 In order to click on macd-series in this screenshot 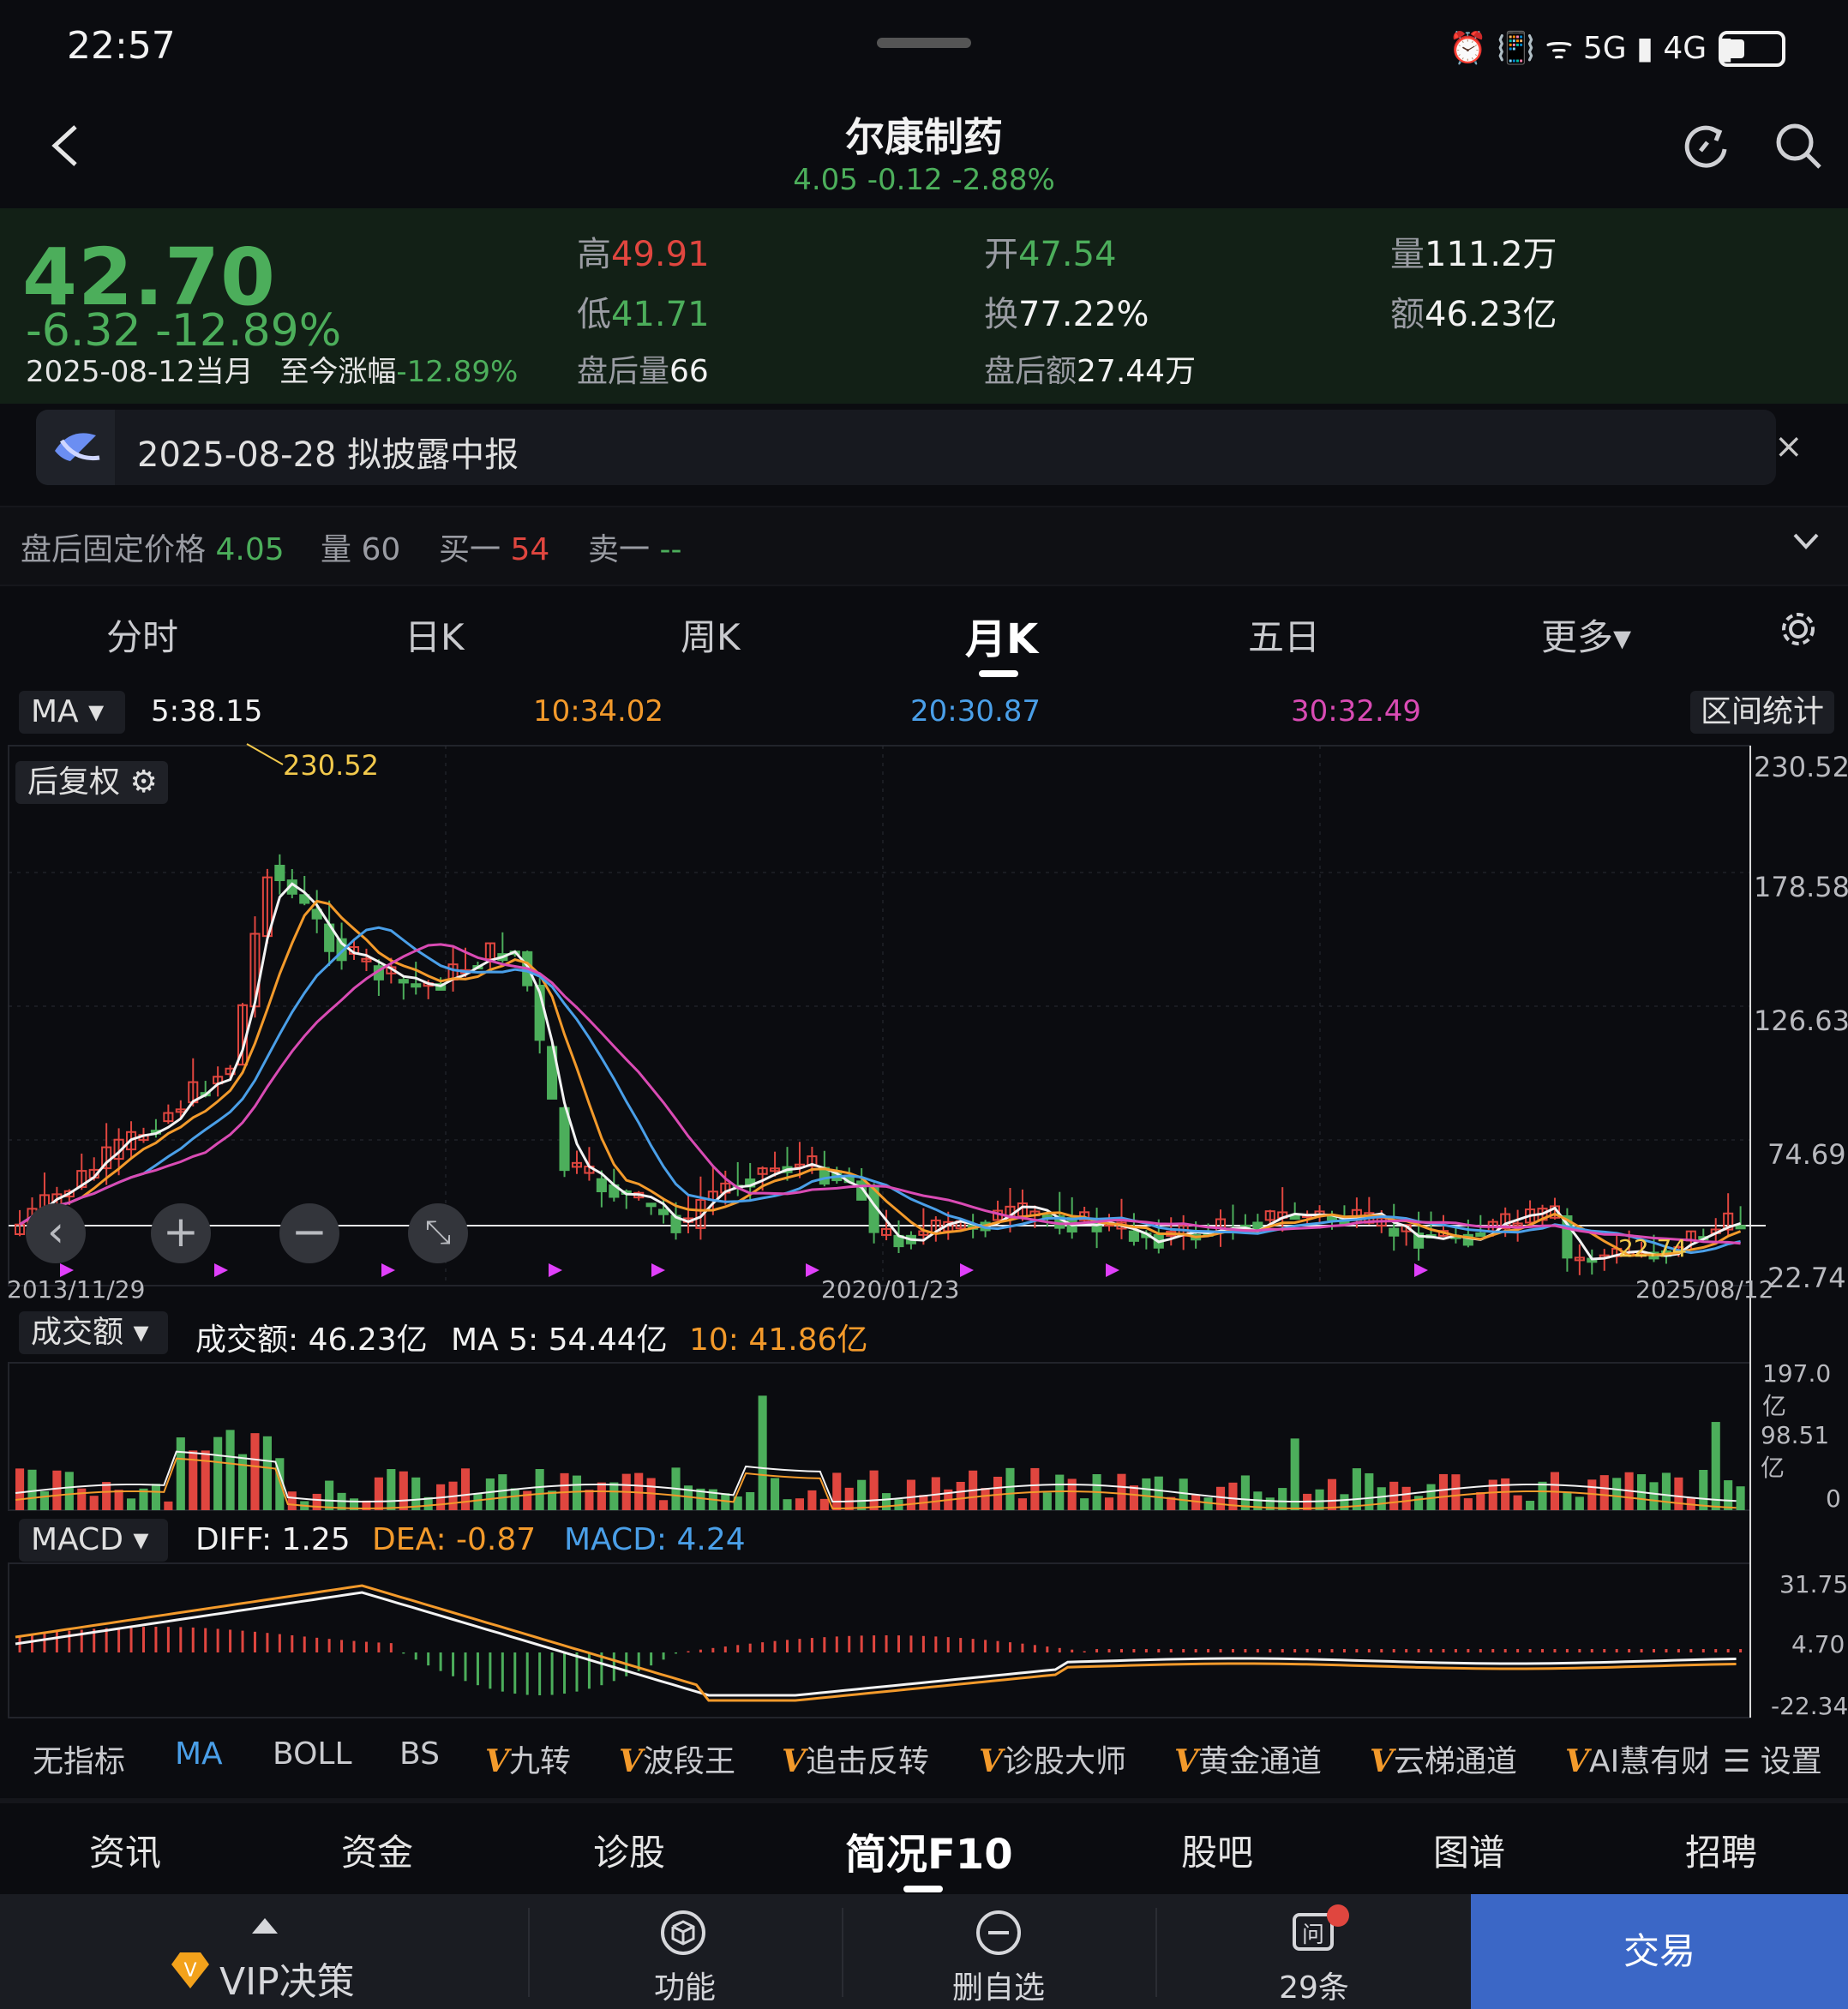, I will do `click(879, 1643)`.